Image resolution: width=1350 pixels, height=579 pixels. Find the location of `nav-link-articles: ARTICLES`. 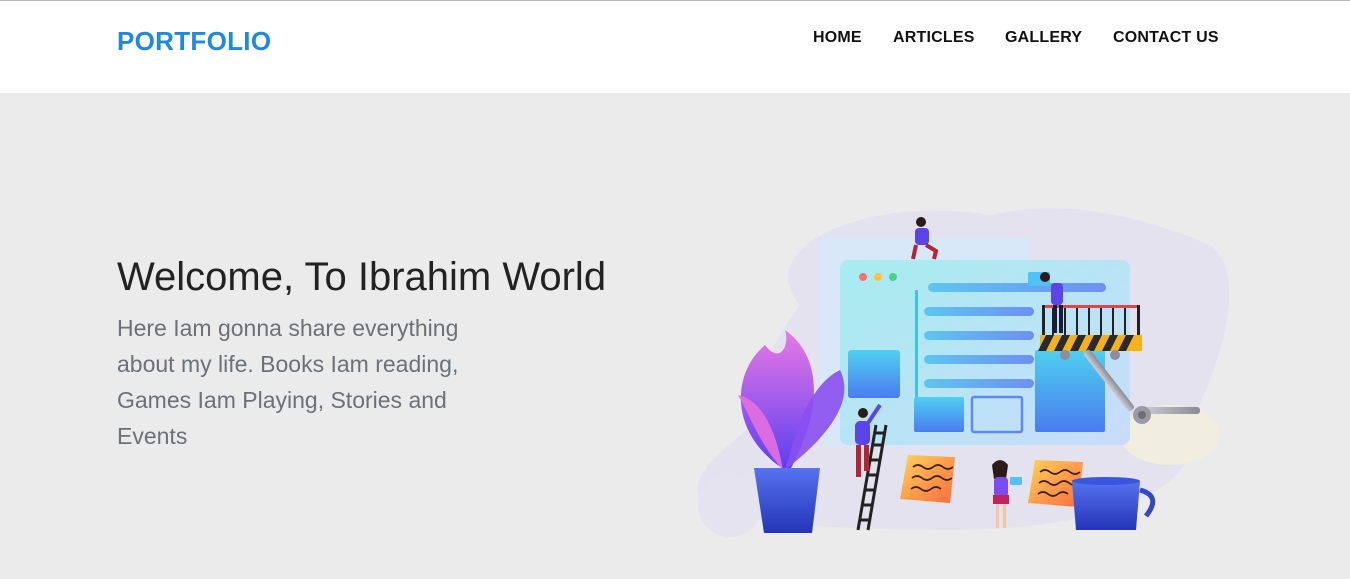

nav-link-articles: ARTICLES is located at coordinates (934, 38).